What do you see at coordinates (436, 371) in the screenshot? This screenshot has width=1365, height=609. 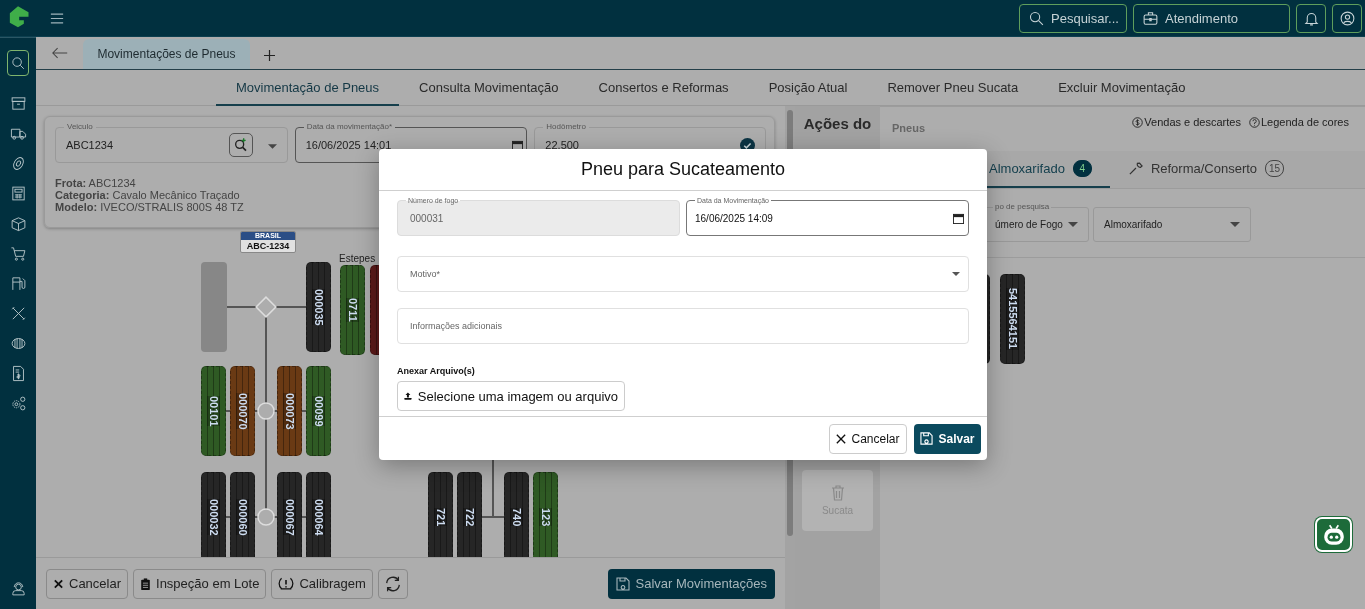 I see `attach-label: Anexar Arquivo(s)` at bounding box center [436, 371].